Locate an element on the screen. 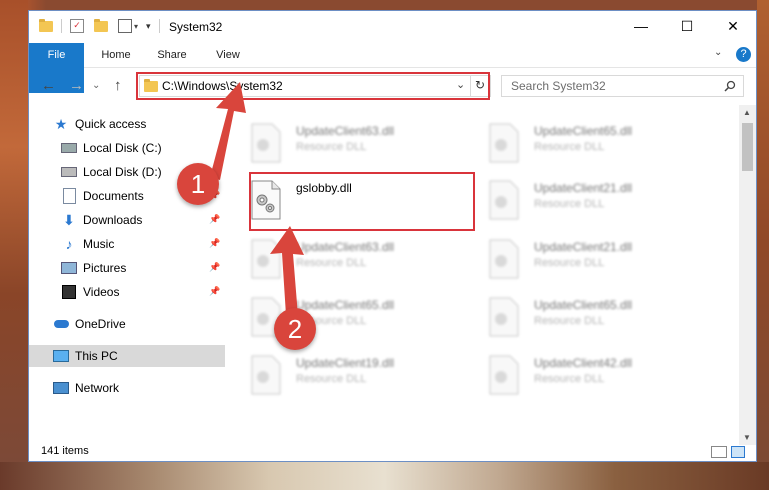 This screenshot has width=769, height=490. step-badge-one: 1 is located at coordinates (198, 184).